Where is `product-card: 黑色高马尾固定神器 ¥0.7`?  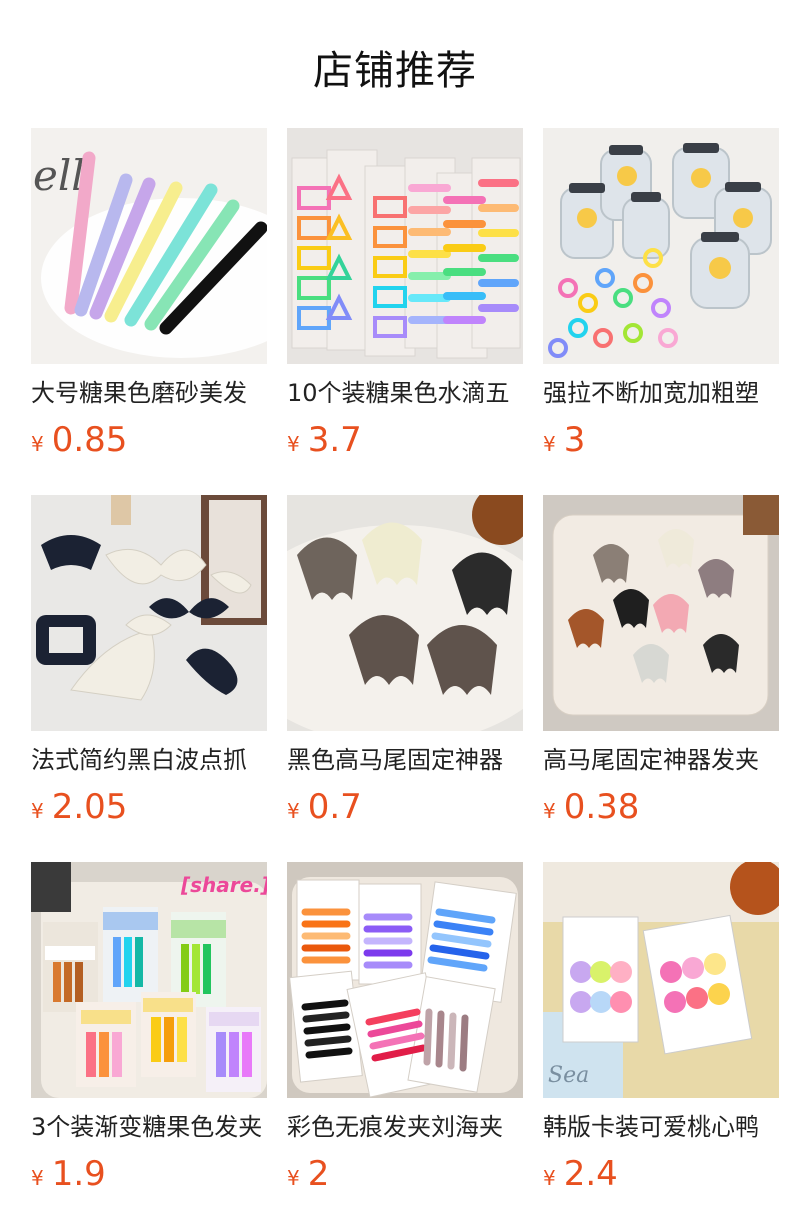 product-card: 黑色高马尾固定神器 ¥0.7 is located at coordinates (405, 678).